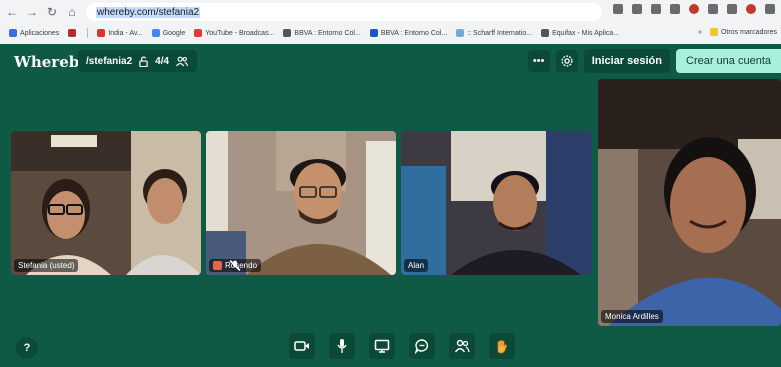  I want to click on profile-avatar, so click(751, 9).